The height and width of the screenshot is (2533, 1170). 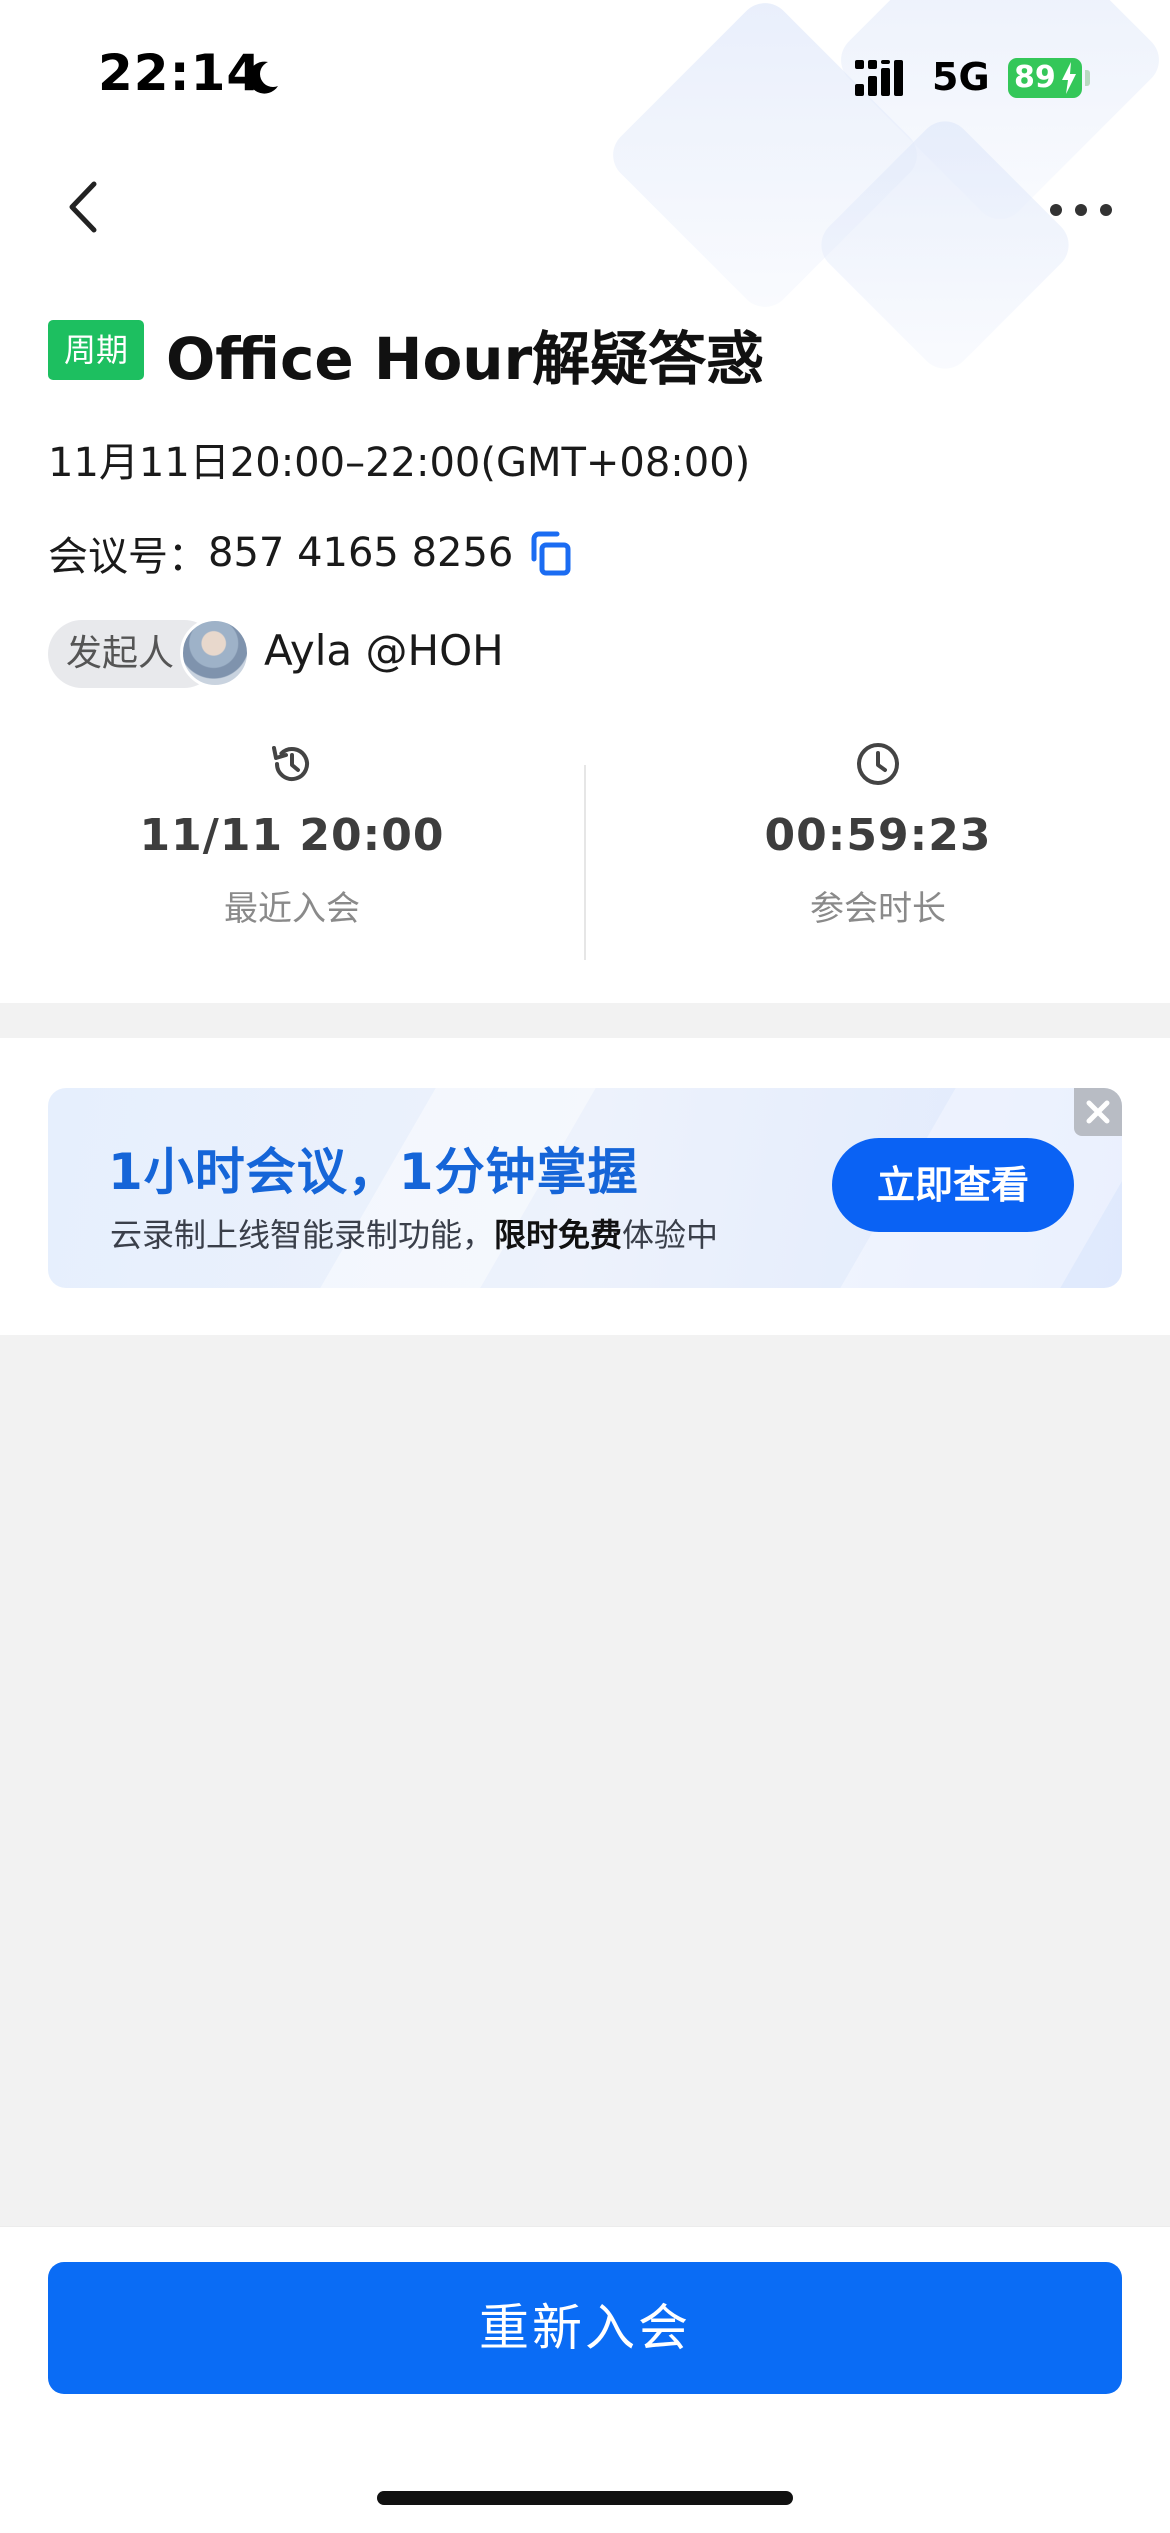 What do you see at coordinates (128, 557) in the screenshot?
I see `meeting-id-label: 会议号：` at bounding box center [128, 557].